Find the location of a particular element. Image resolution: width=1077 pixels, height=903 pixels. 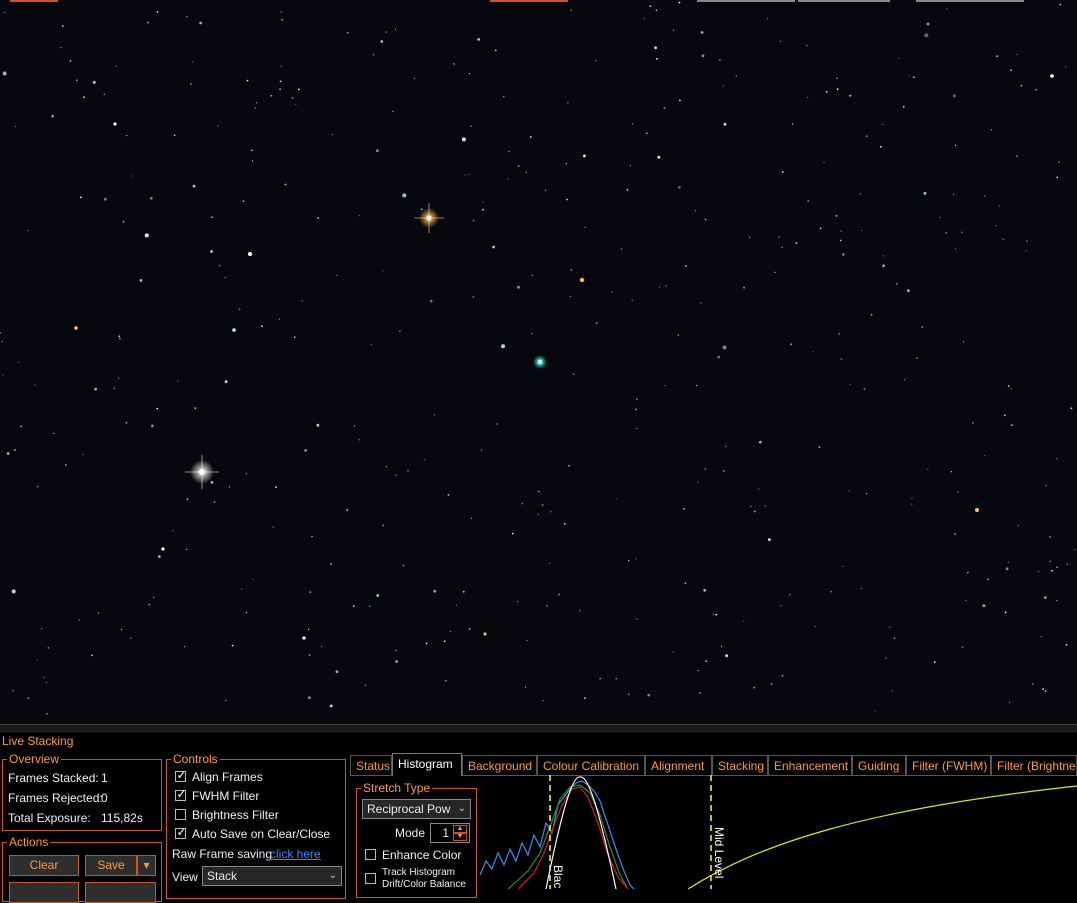

tab-enhancement: Enhancement is located at coordinates (810, 765).